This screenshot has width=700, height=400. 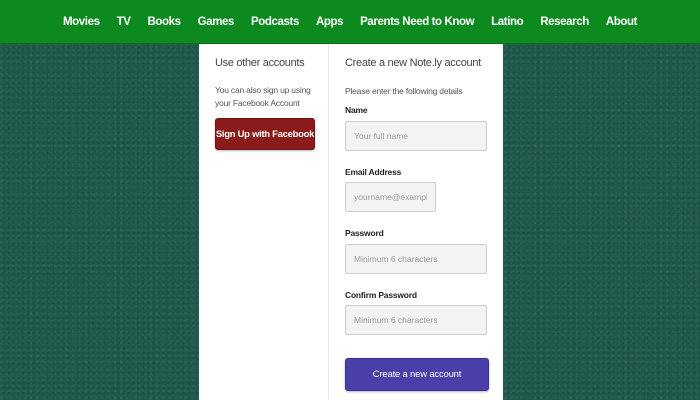 What do you see at coordinates (216, 22) in the screenshot?
I see `nav-item-games: Games` at bounding box center [216, 22].